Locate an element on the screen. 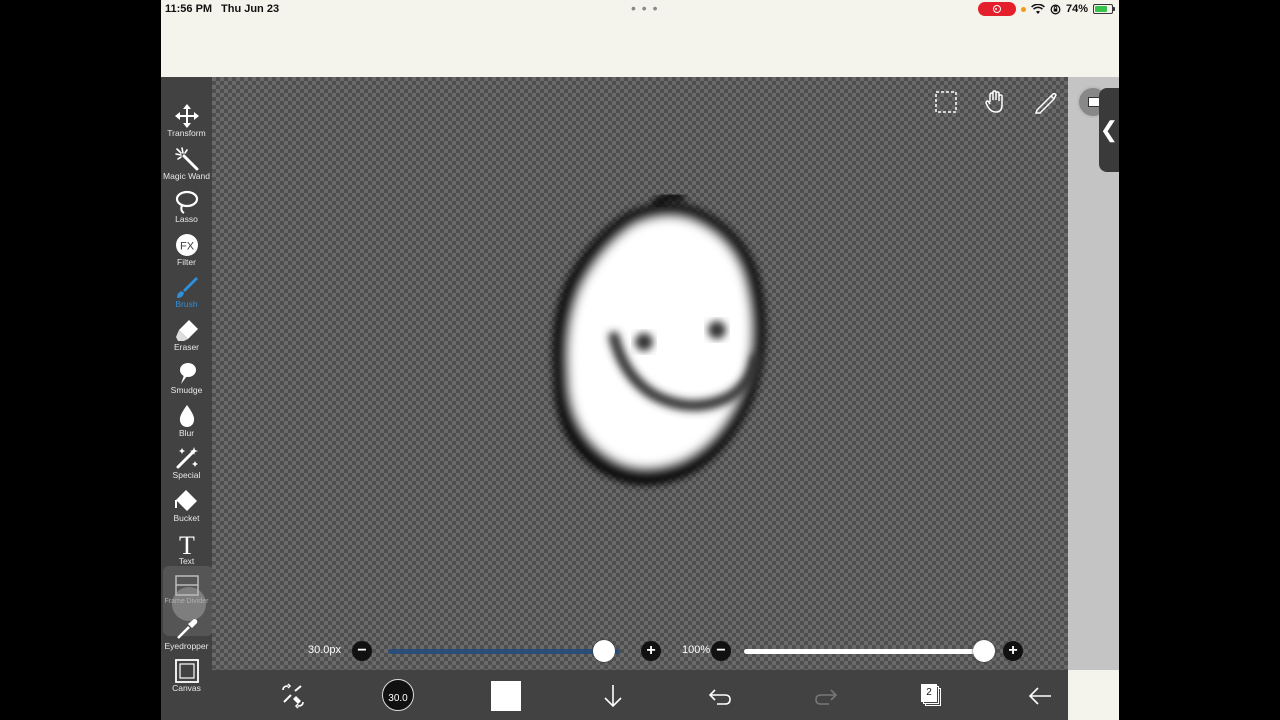  layers-button: 2 is located at coordinates (931, 695).